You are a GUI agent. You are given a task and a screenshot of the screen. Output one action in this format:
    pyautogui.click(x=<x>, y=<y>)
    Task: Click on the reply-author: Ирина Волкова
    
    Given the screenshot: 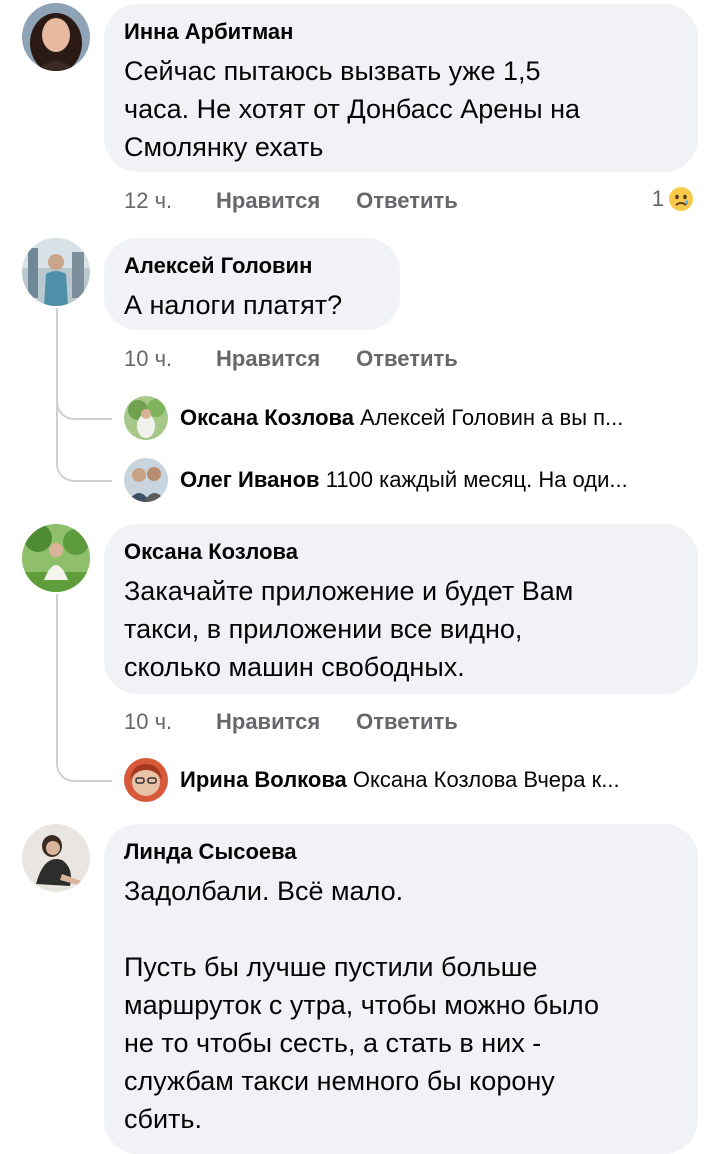 What is the action you would take?
    pyautogui.click(x=263, y=779)
    